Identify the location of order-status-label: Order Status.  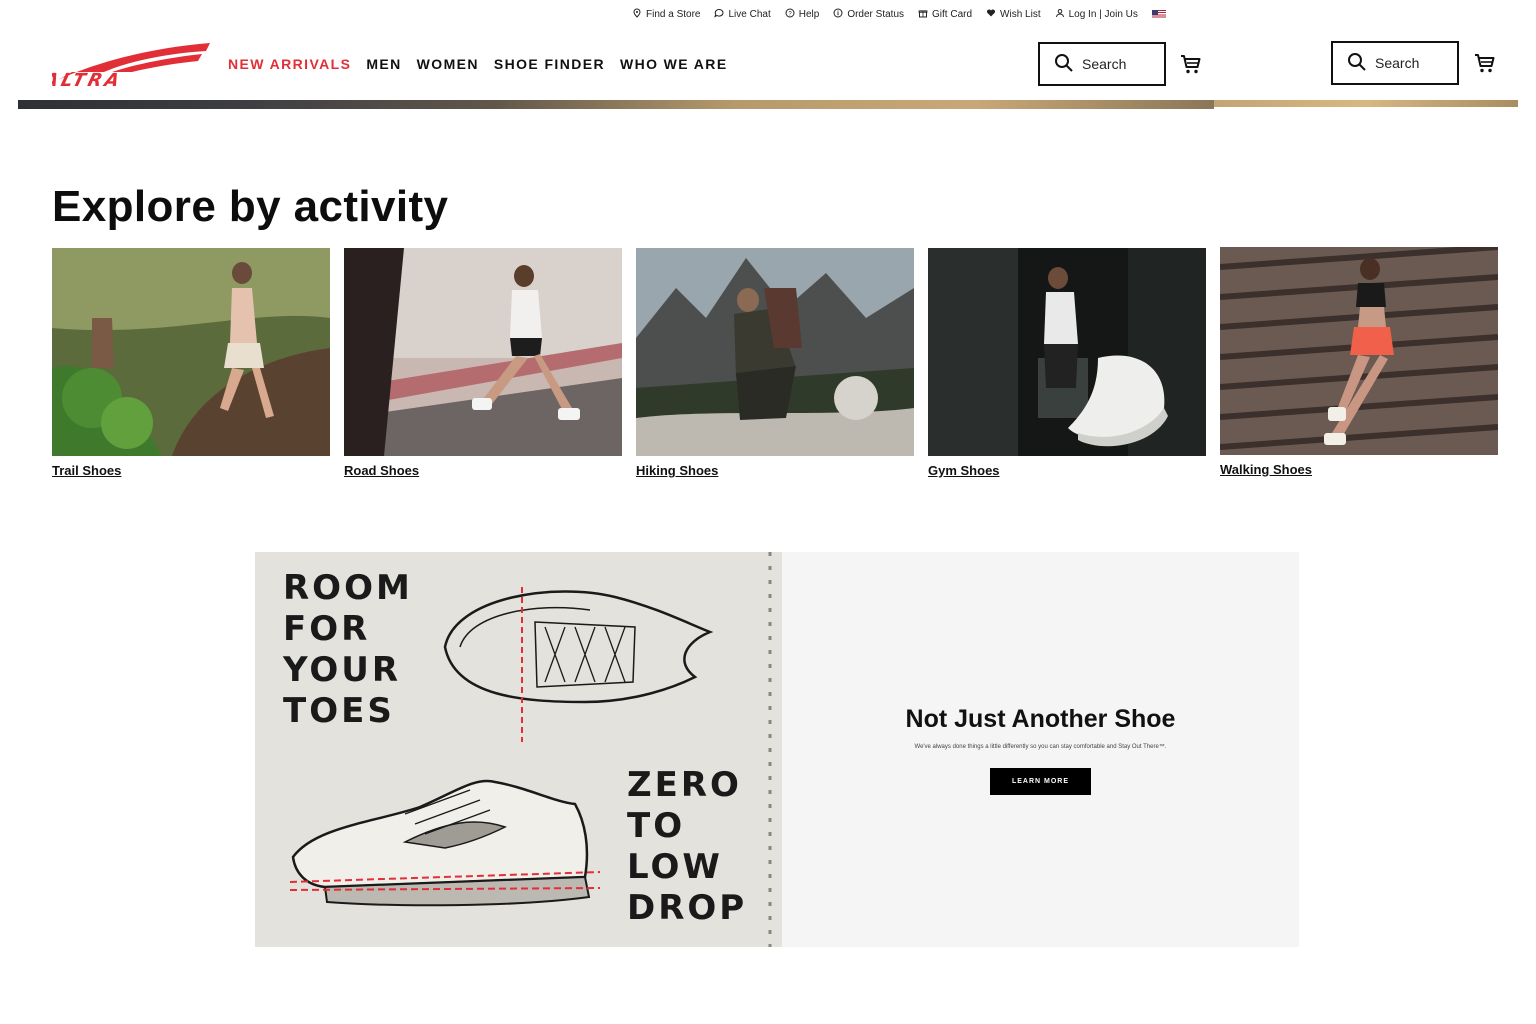
(876, 14).